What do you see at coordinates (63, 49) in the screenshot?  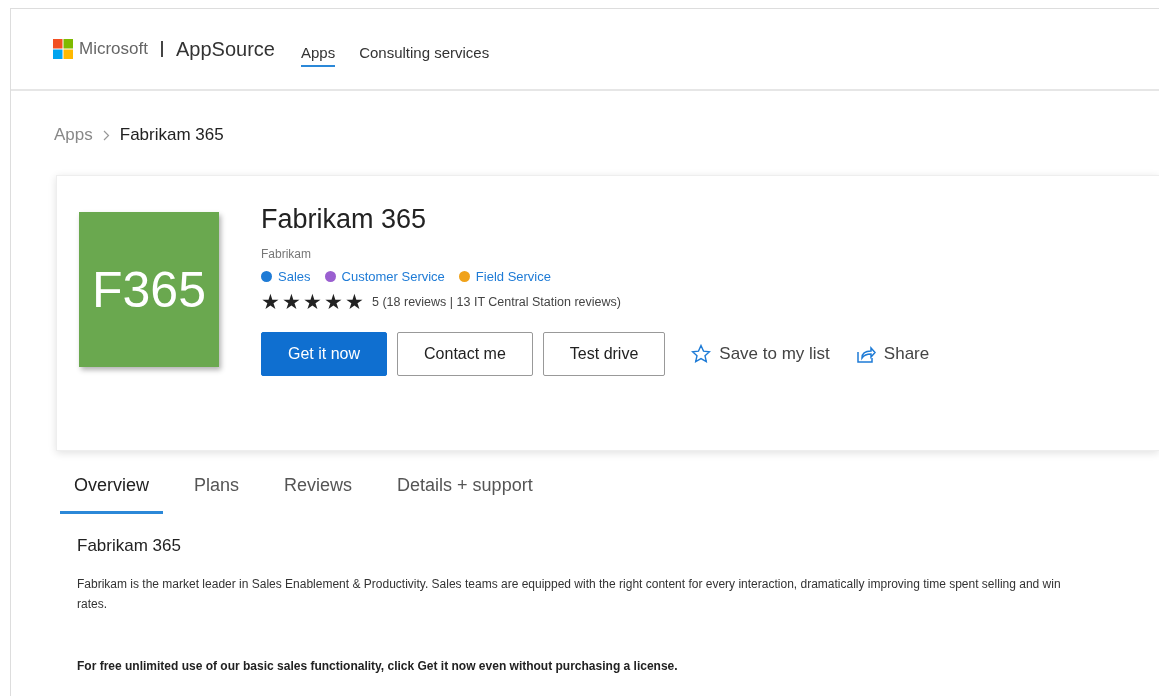 I see `microsoft-logo-icon` at bounding box center [63, 49].